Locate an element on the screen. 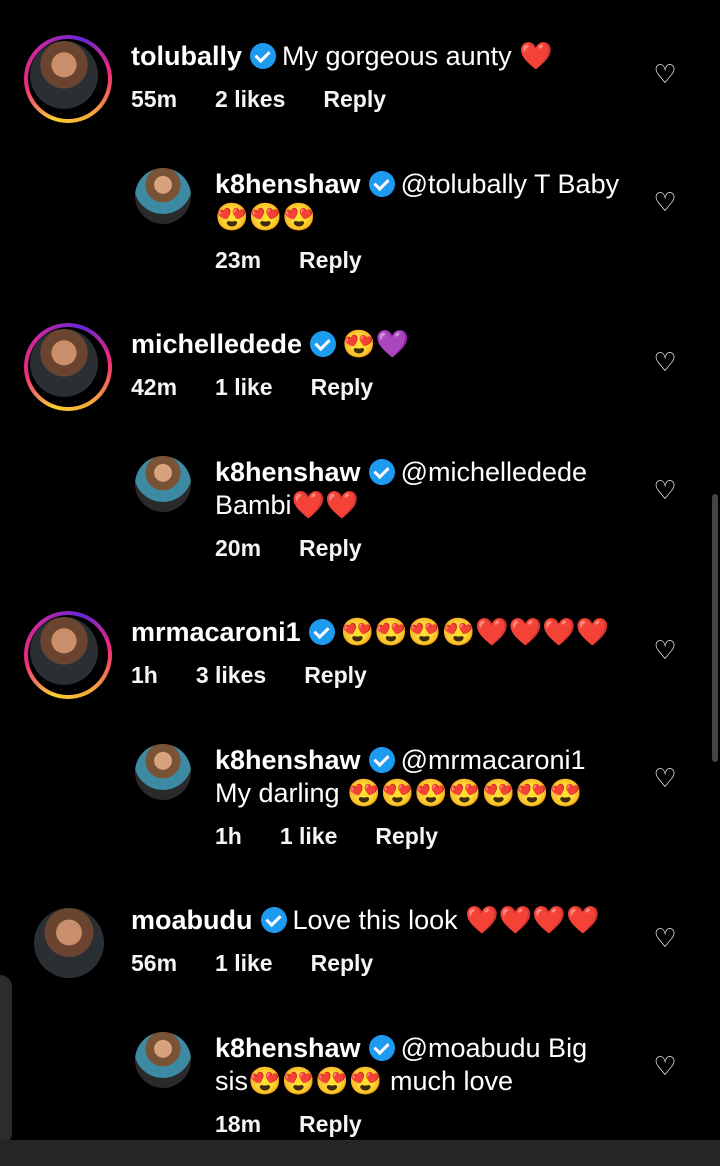 This screenshot has width=720, height=1166. comment-text: 😍💜 is located at coordinates (376, 344).